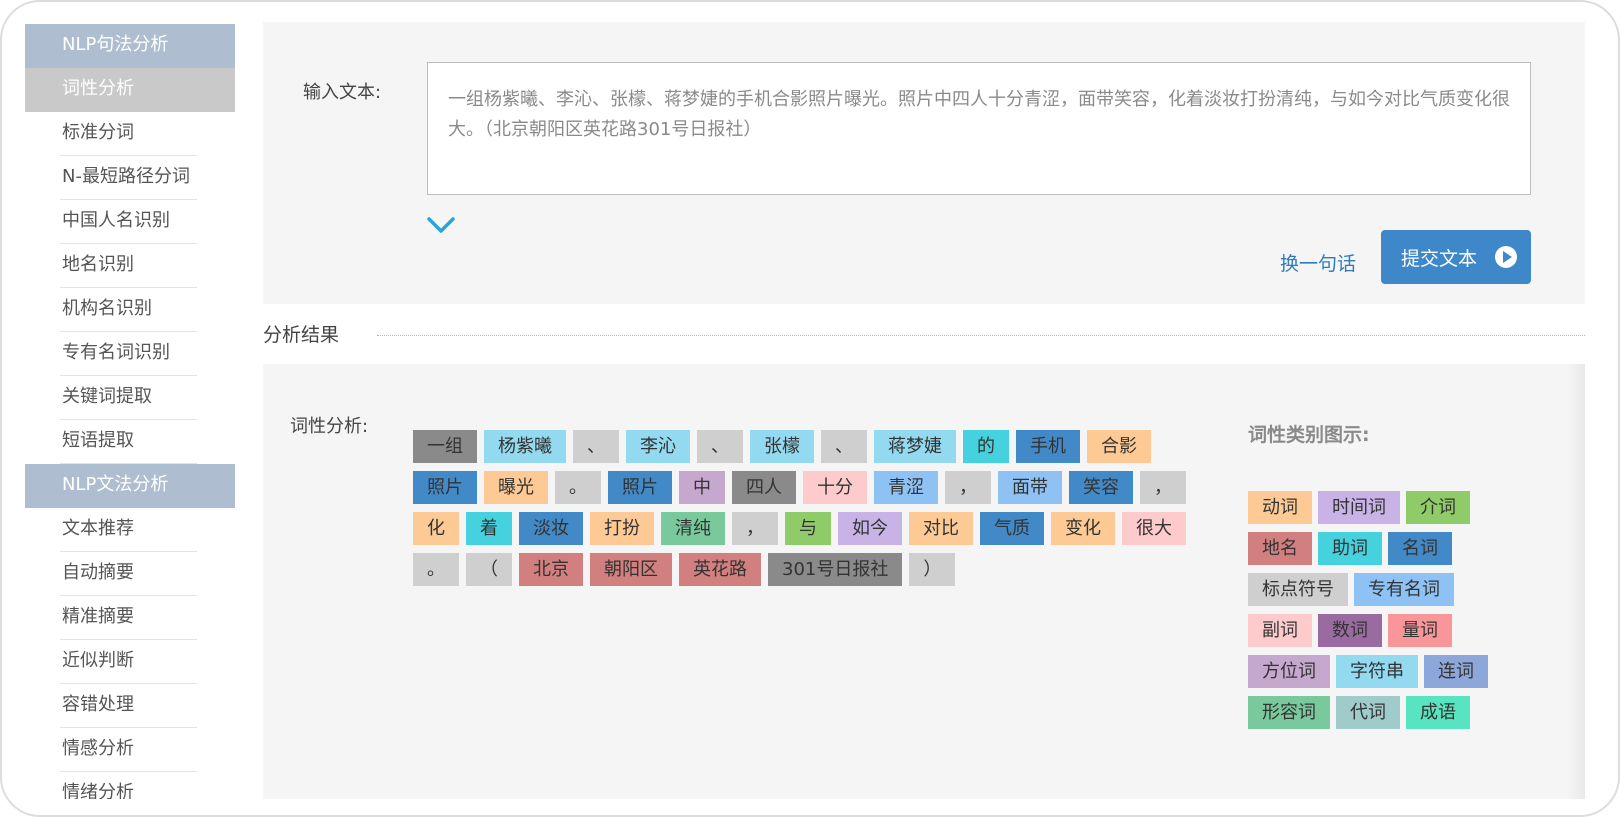 Image resolution: width=1620 pixels, height=817 pixels. I want to click on pos-token: 张檬, so click(782, 446).